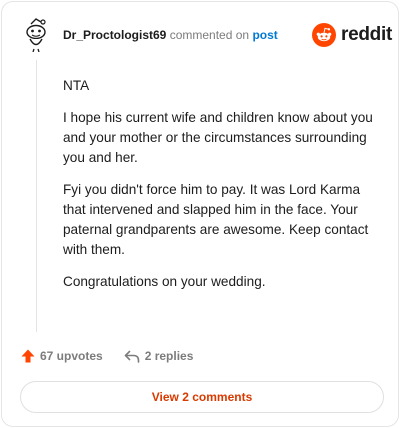 This screenshot has height=428, width=400. I want to click on post-link: post, so click(264, 35).